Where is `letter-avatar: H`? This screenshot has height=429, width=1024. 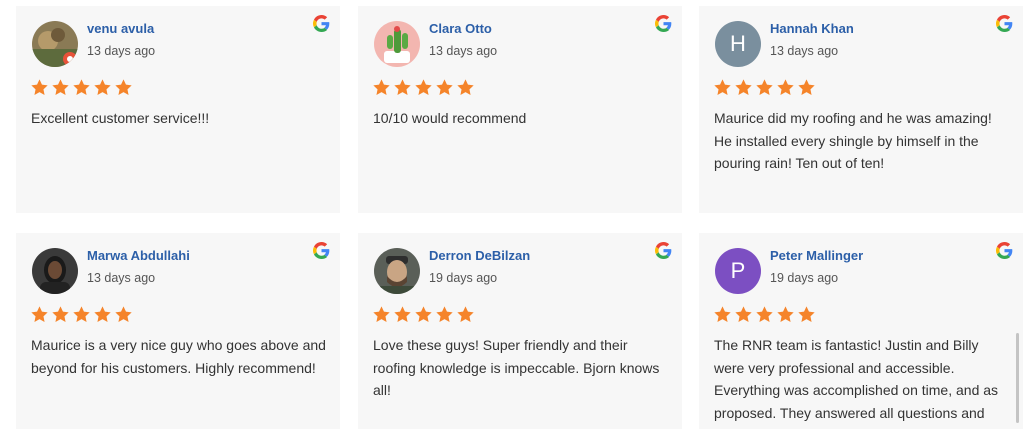
letter-avatar: H is located at coordinates (738, 44).